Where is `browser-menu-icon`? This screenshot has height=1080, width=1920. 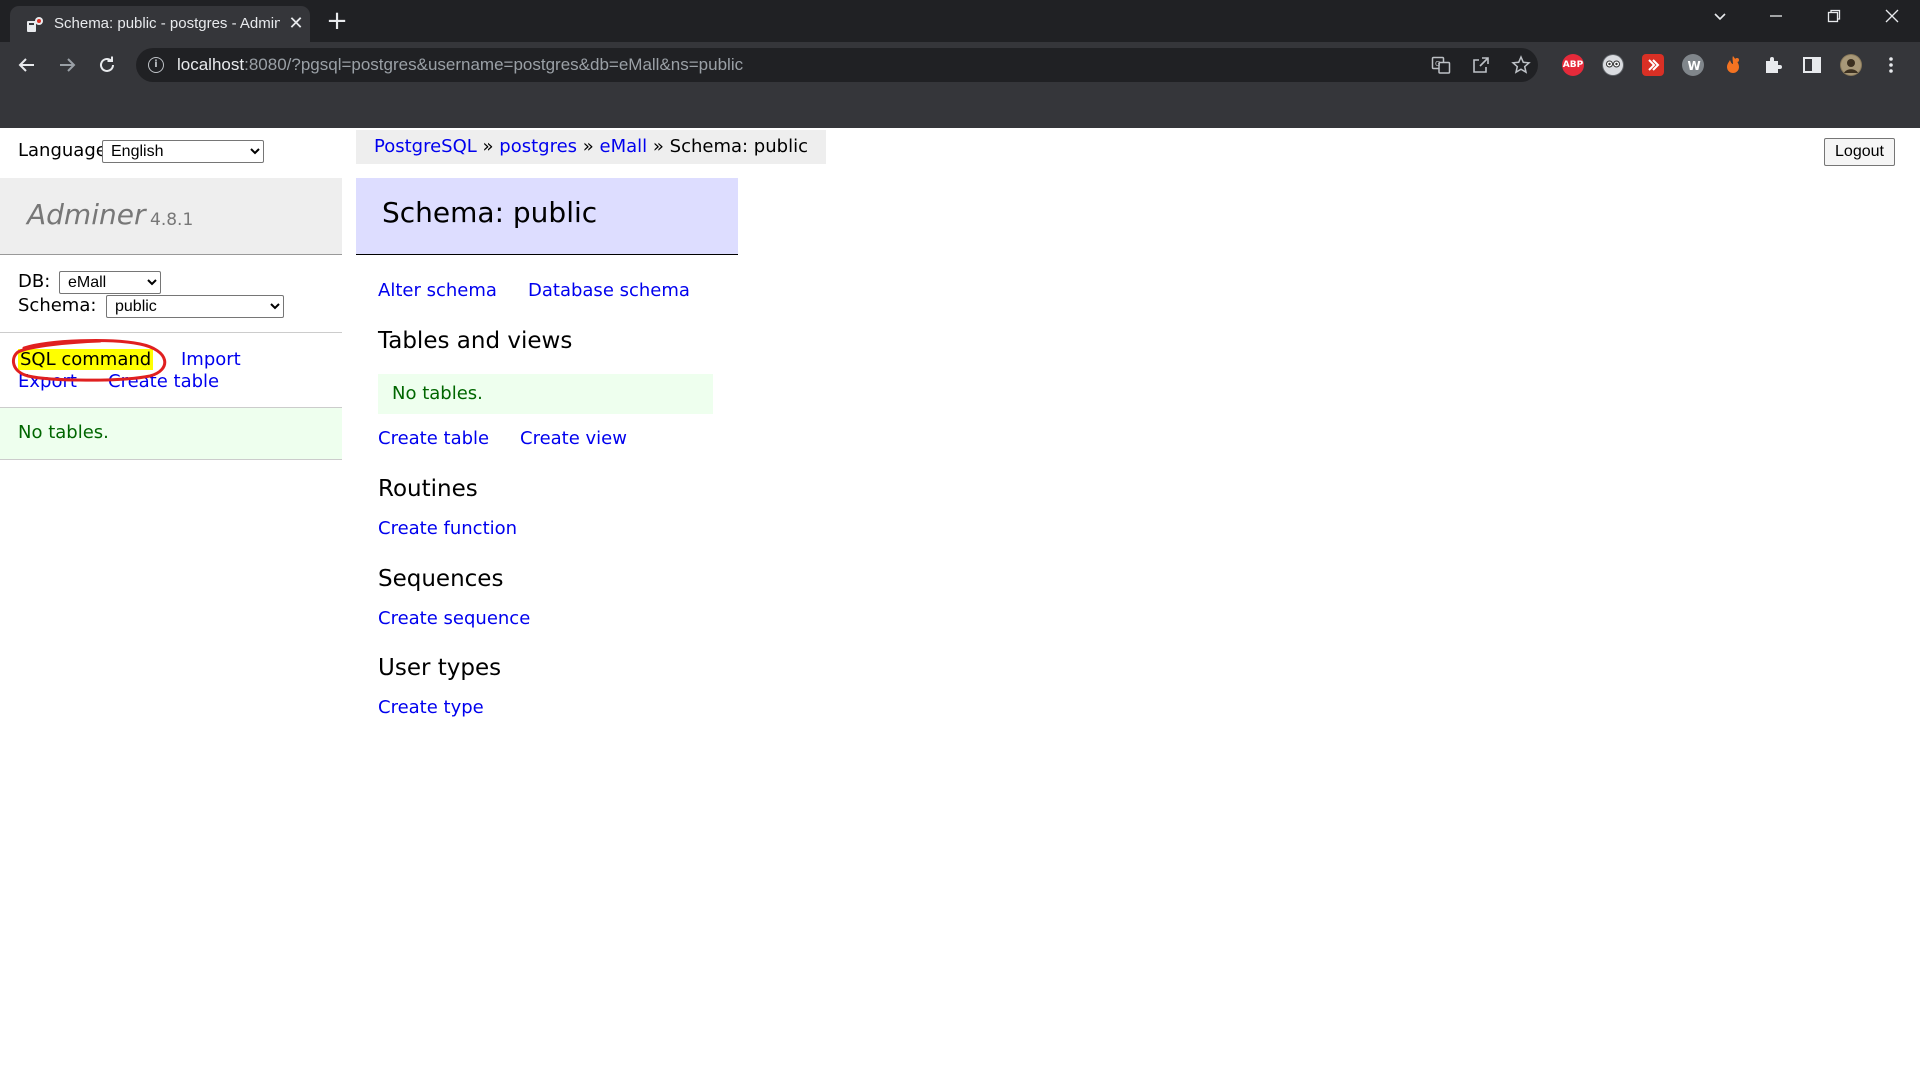
browser-menu-icon is located at coordinates (1891, 65).